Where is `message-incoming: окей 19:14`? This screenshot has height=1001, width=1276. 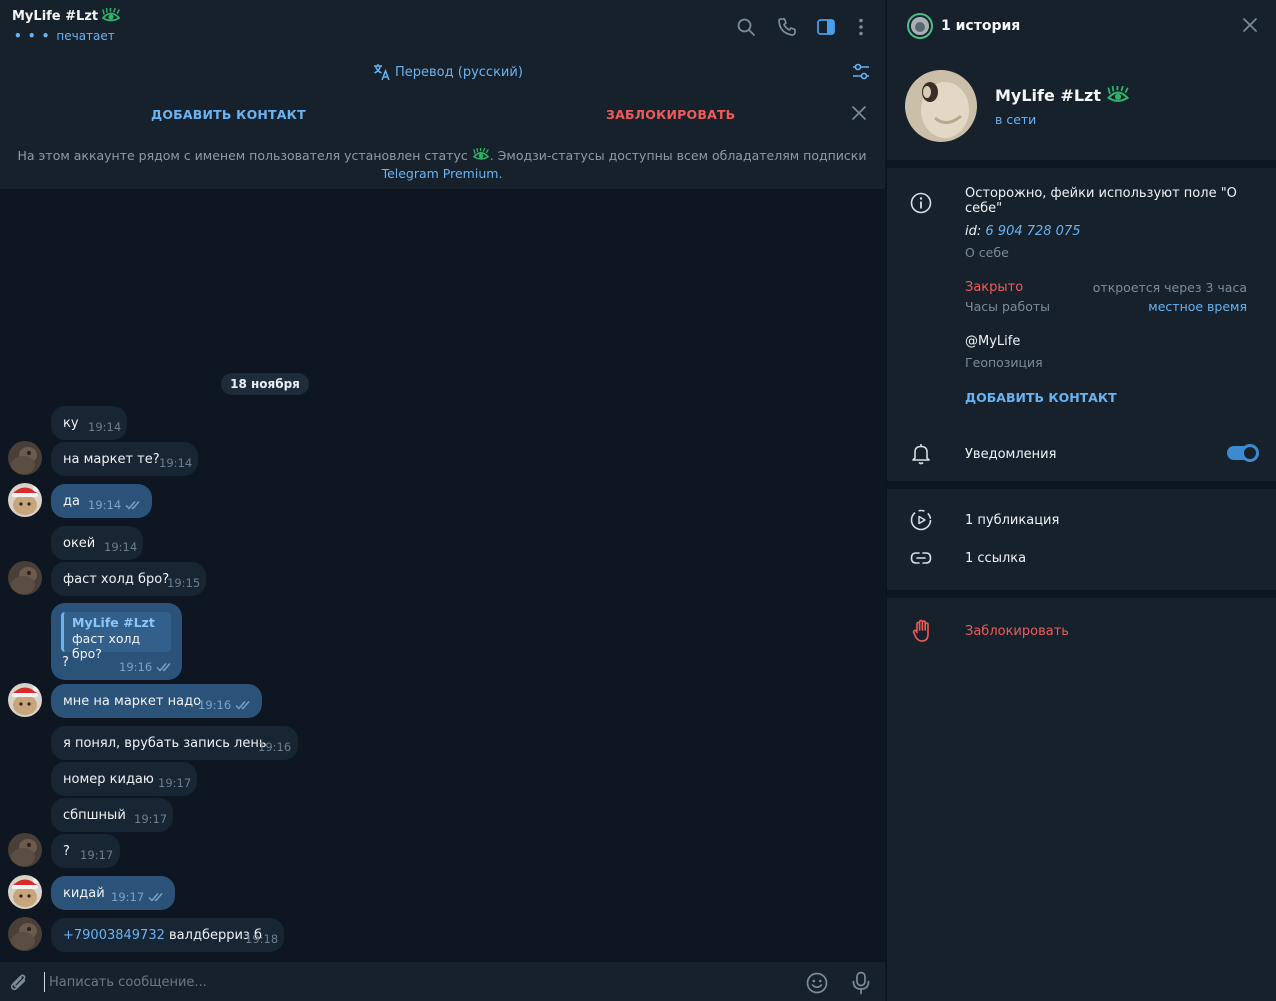 message-incoming: окей 19:14 is located at coordinates (97, 543).